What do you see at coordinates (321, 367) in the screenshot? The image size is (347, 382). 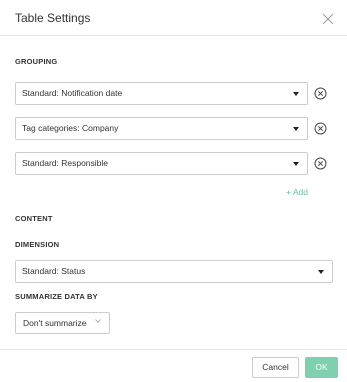 I see `ok-button: OK` at bounding box center [321, 367].